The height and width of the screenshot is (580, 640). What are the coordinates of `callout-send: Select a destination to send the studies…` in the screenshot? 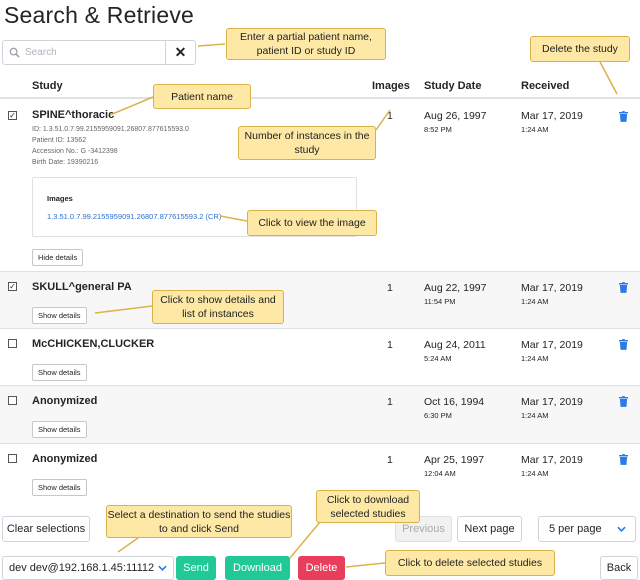 It's located at (199, 521).